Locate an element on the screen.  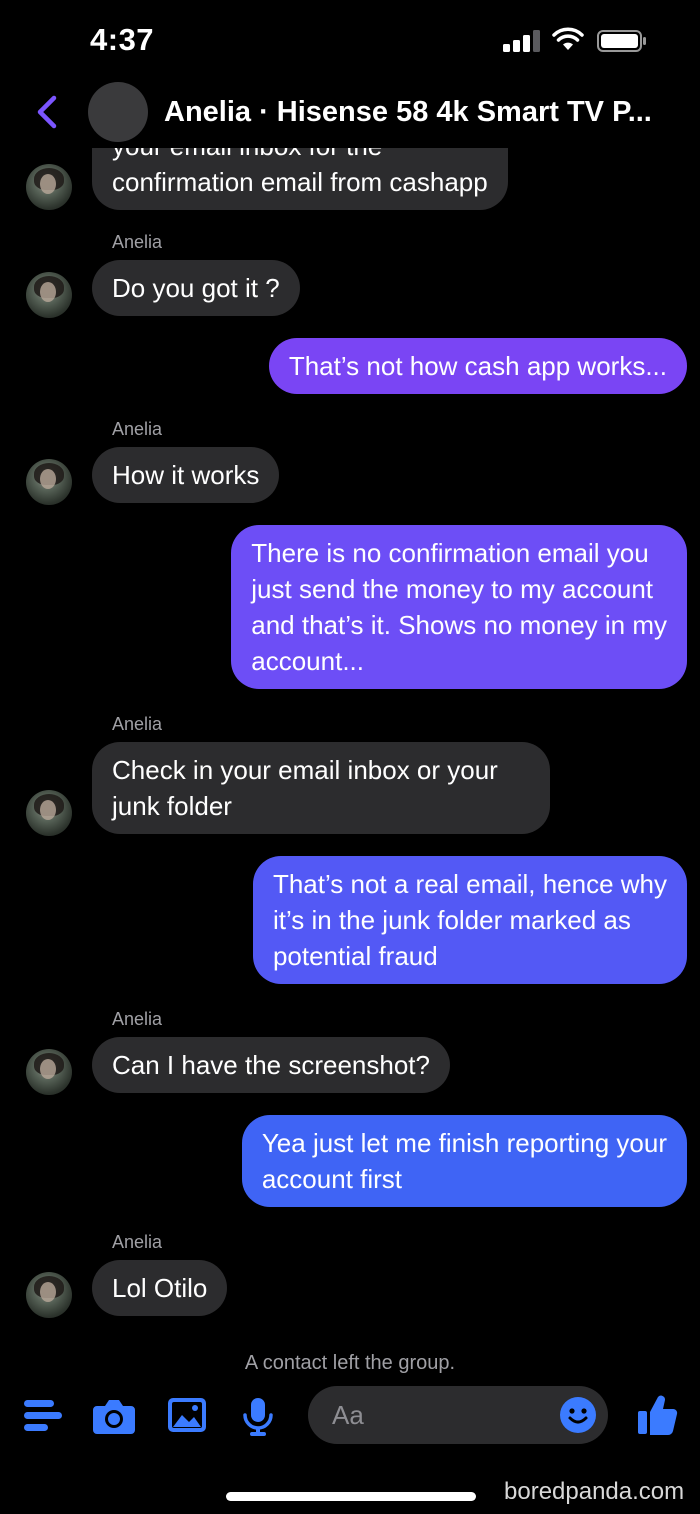
message-input-placeholder: Aa is located at coordinates (348, 1415).